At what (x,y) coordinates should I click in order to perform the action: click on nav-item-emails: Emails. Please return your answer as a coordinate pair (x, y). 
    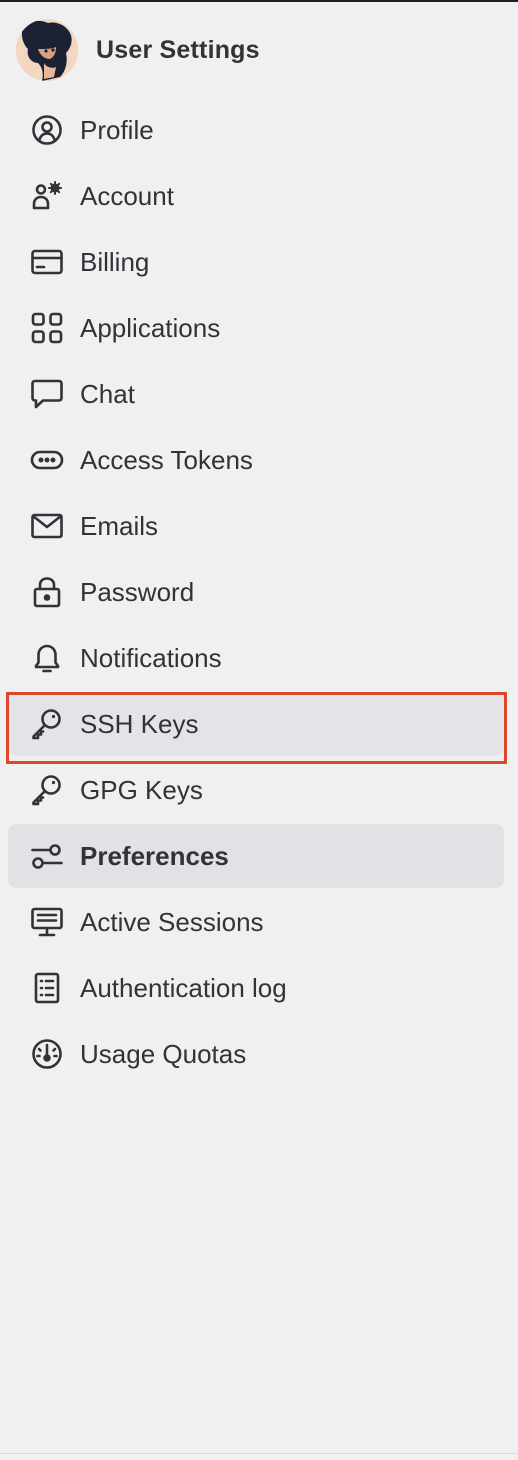
    Looking at the image, I should click on (256, 526).